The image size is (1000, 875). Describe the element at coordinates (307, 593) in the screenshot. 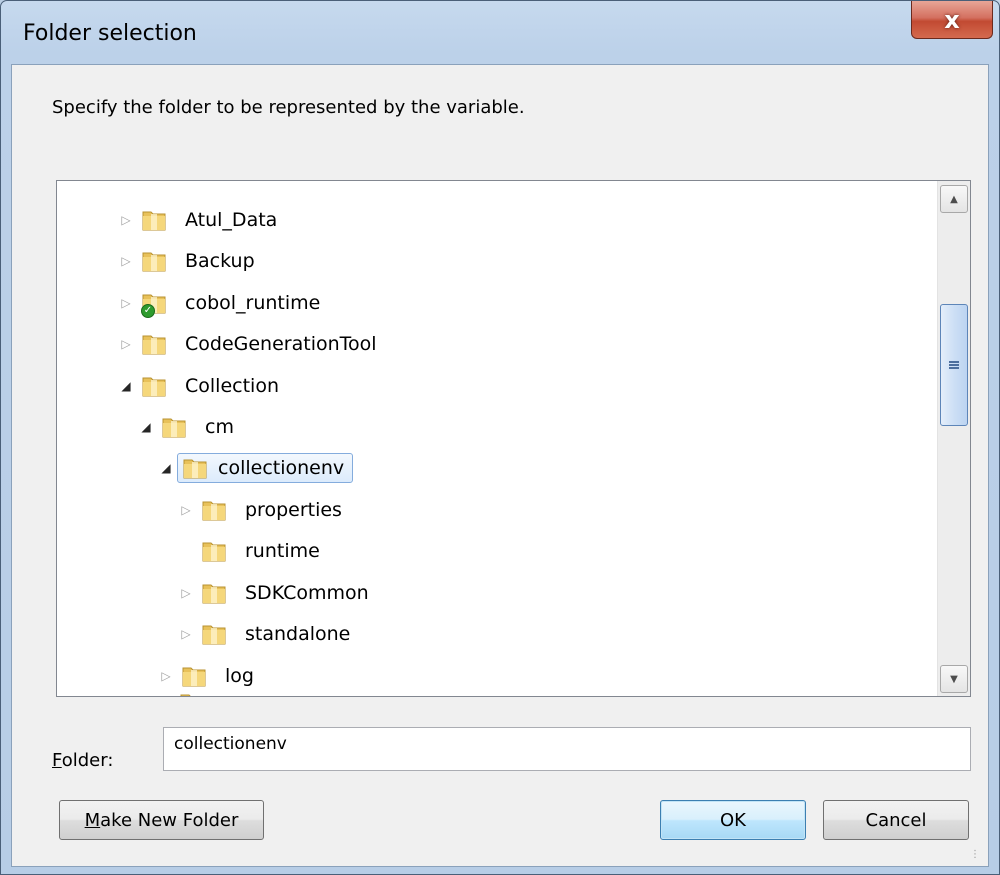

I see `tree-item-label: SDKCommon` at that location.